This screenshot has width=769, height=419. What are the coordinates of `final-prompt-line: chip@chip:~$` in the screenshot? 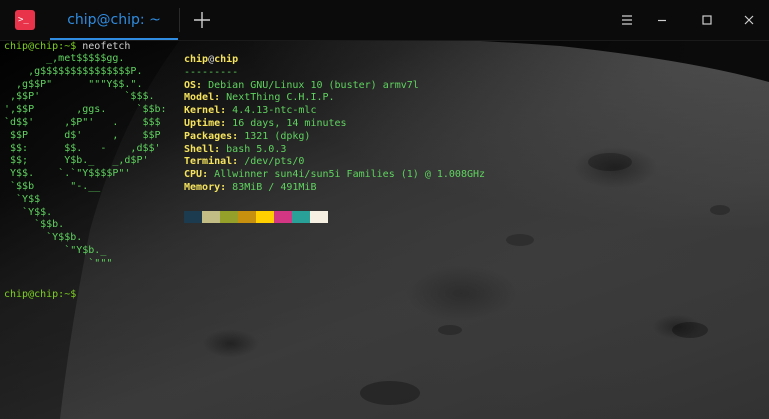 It's located at (40, 295).